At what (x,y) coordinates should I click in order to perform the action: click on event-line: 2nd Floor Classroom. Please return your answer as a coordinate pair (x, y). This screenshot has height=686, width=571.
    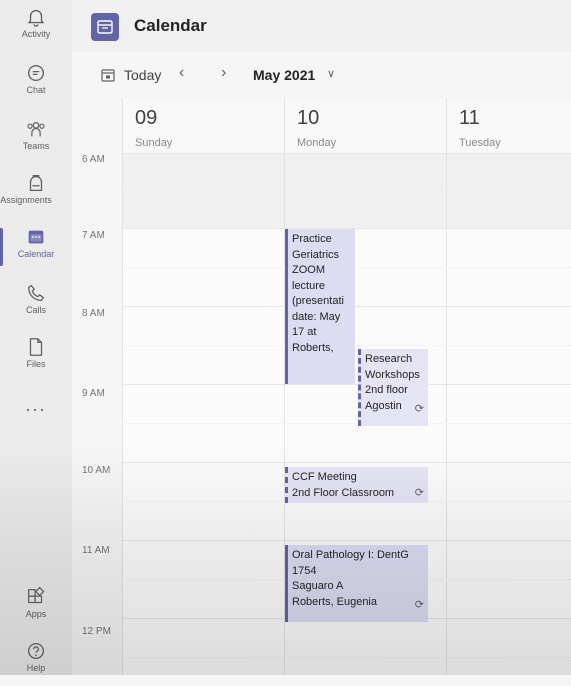
    Looking at the image, I should click on (343, 492).